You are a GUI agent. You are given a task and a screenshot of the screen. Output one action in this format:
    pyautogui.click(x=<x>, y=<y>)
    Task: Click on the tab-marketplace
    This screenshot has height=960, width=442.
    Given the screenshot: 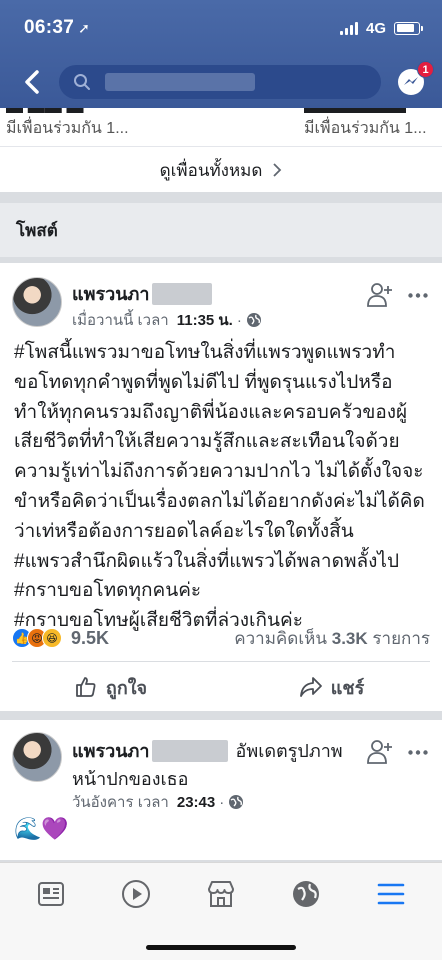 What is the action you would take?
    pyautogui.click(x=221, y=894)
    